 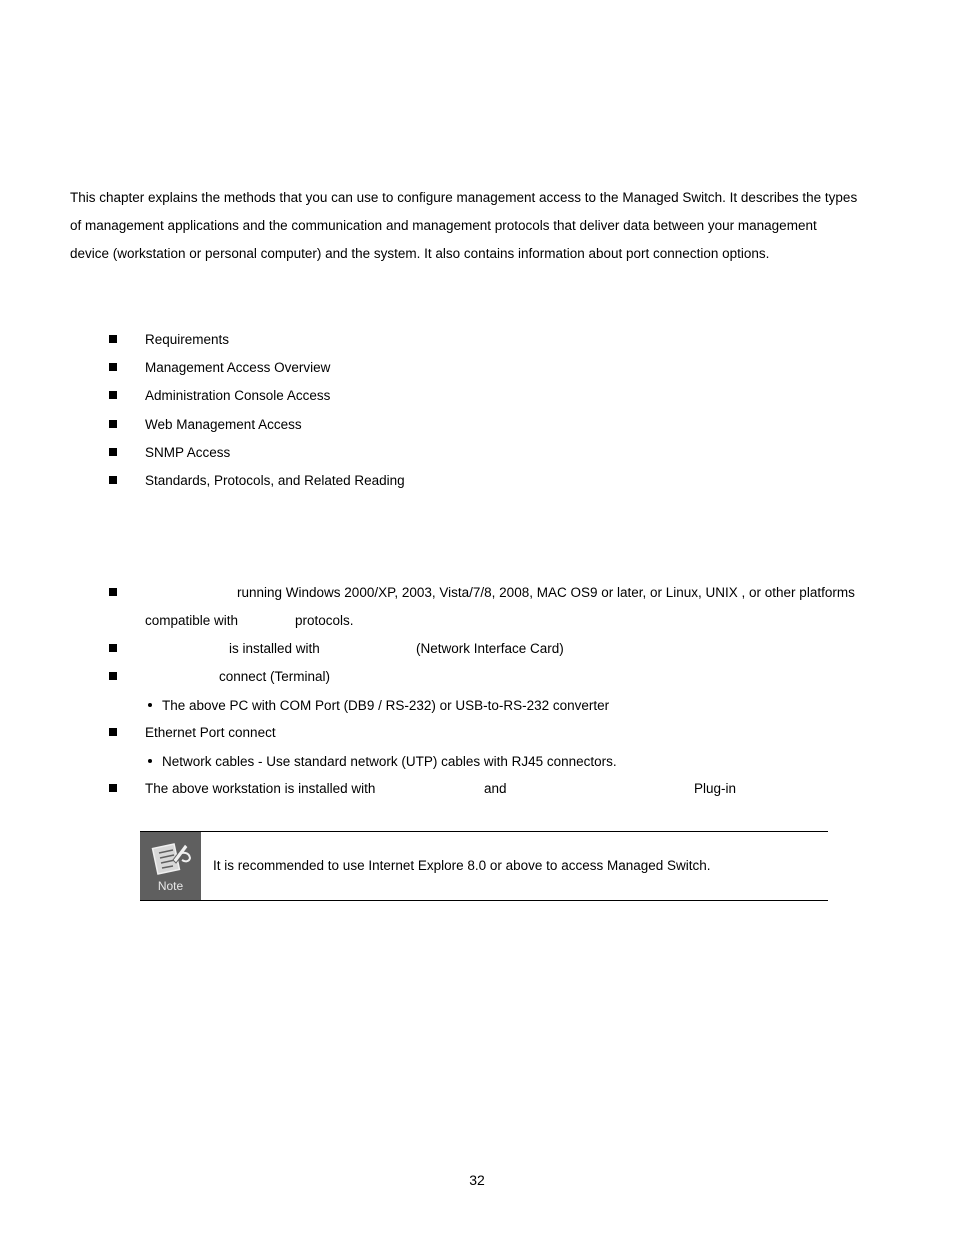 What do you see at coordinates (495, 788) in the screenshot?
I see `requirement-text: and` at bounding box center [495, 788].